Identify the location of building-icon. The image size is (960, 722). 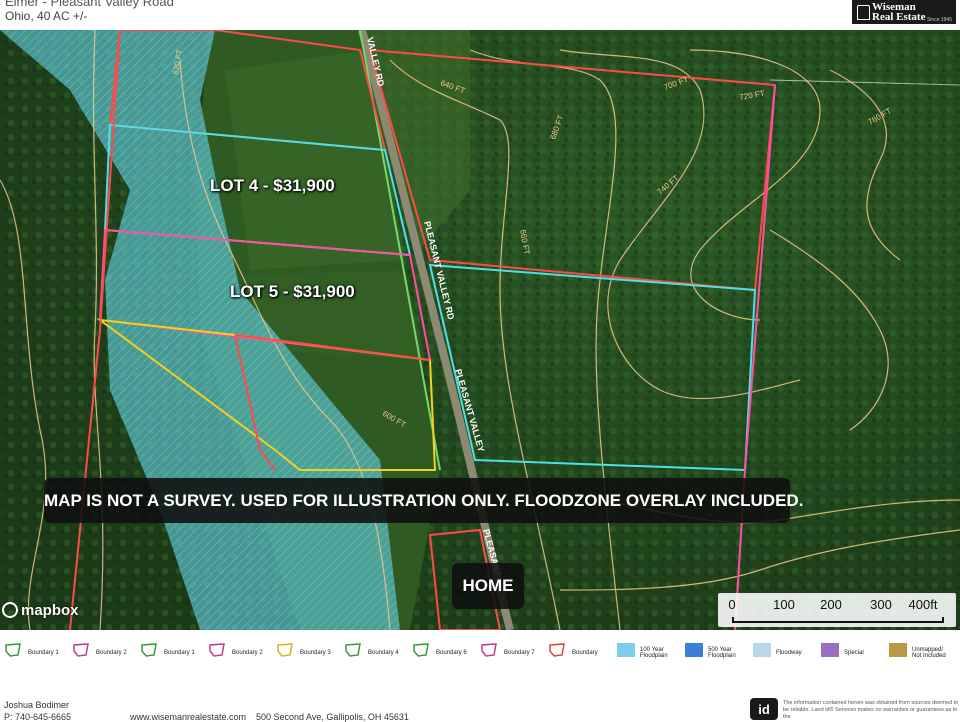
(863, 12).